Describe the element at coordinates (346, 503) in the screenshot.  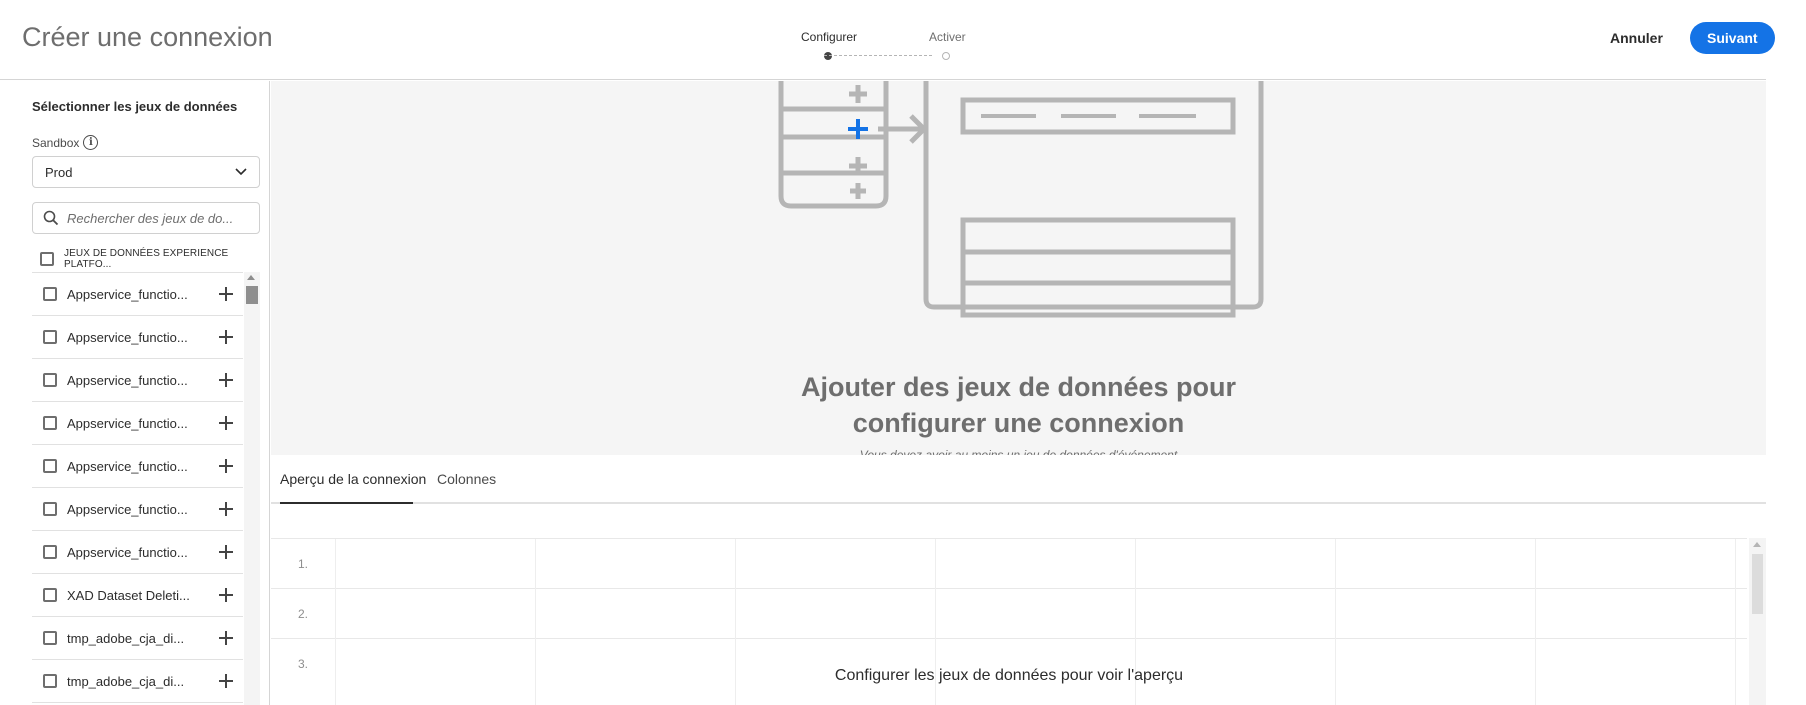
I see `active-tab-indicator` at that location.